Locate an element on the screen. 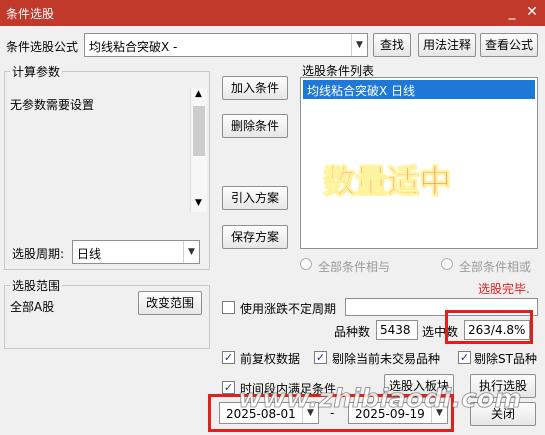 The width and height of the screenshot is (545, 435). exclude-st-checkbox: ✓ is located at coordinates (464, 357).